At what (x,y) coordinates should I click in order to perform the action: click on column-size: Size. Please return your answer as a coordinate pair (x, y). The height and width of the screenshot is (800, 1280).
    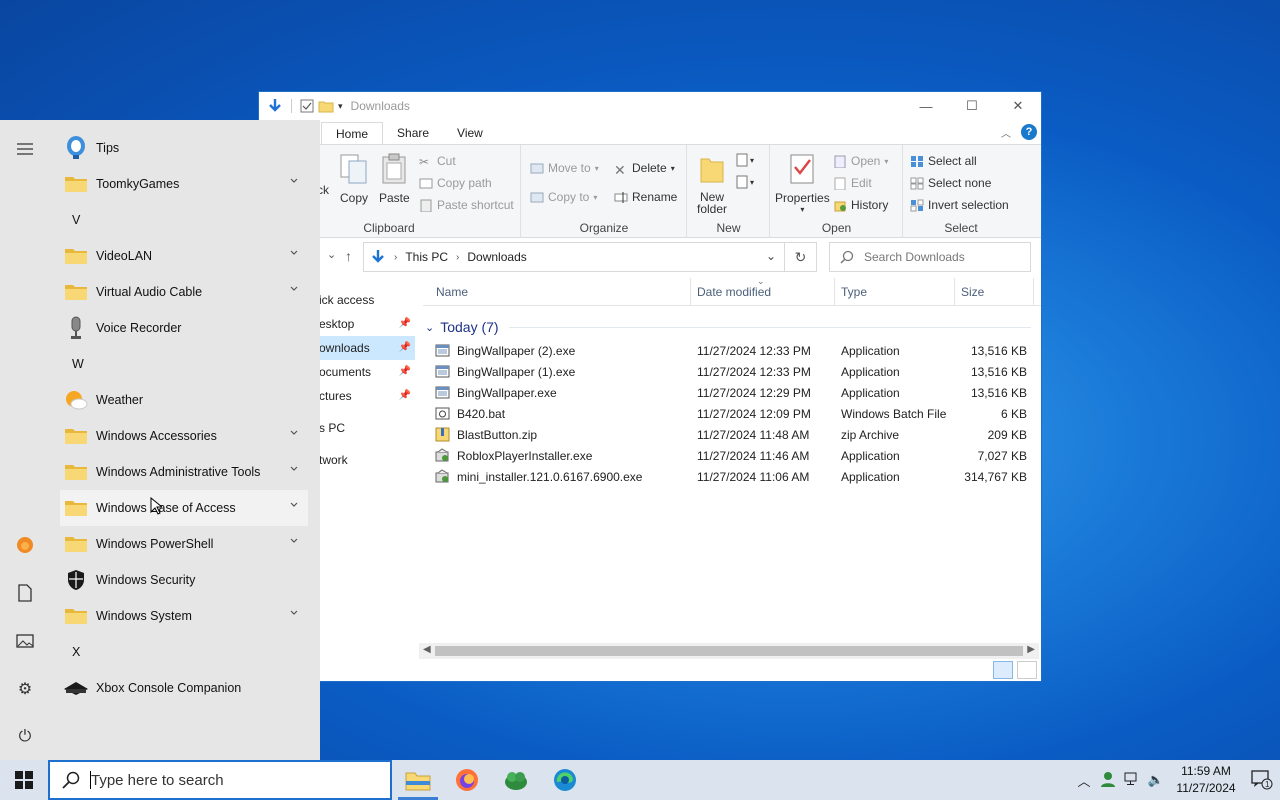
    Looking at the image, I should click on (972, 292).